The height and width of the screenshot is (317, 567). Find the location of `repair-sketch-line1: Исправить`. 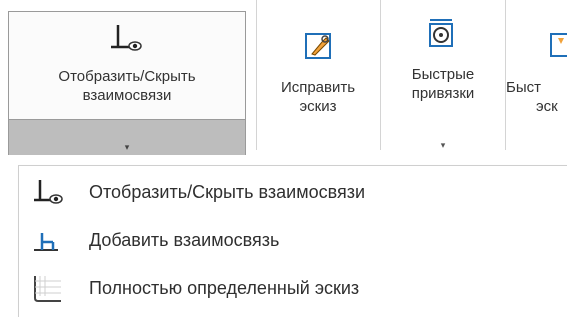

repair-sketch-line1: Исправить is located at coordinates (318, 87).